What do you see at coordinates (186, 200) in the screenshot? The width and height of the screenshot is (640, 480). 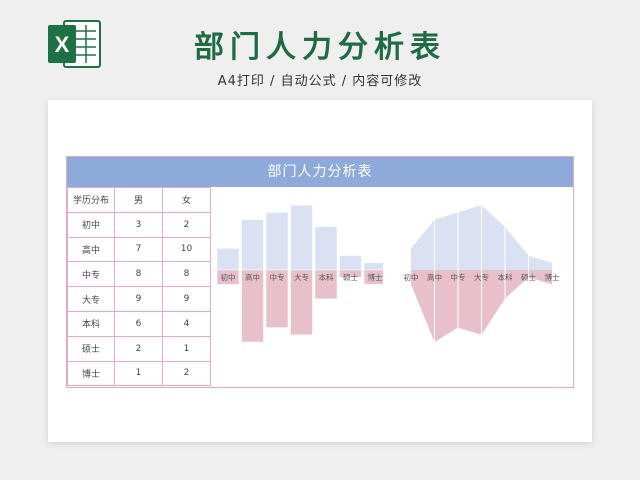 I see `column-header: 女` at bounding box center [186, 200].